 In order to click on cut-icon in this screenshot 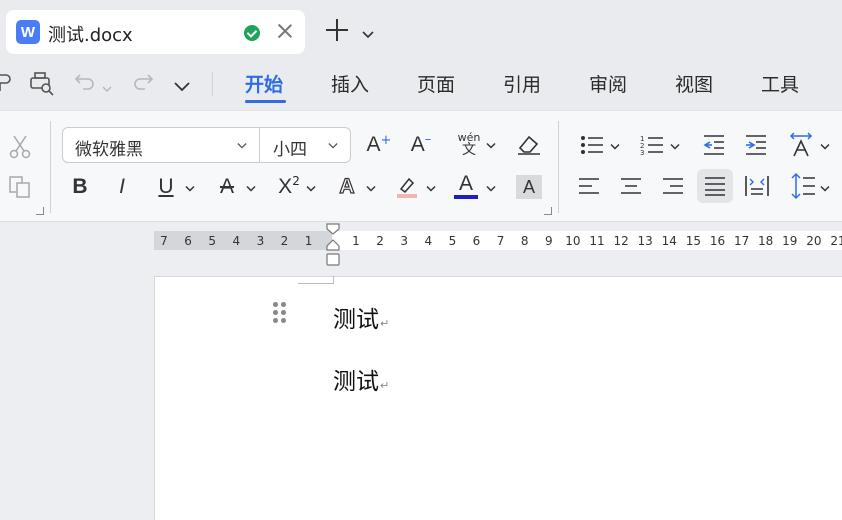, I will do `click(20, 147)`.